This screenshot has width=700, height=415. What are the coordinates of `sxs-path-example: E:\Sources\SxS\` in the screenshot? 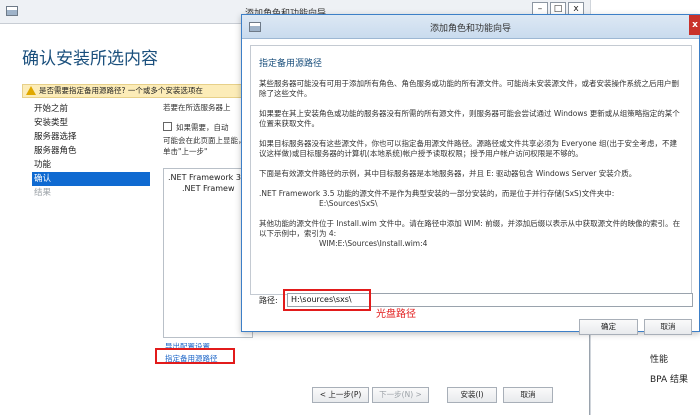 It's located at (348, 203).